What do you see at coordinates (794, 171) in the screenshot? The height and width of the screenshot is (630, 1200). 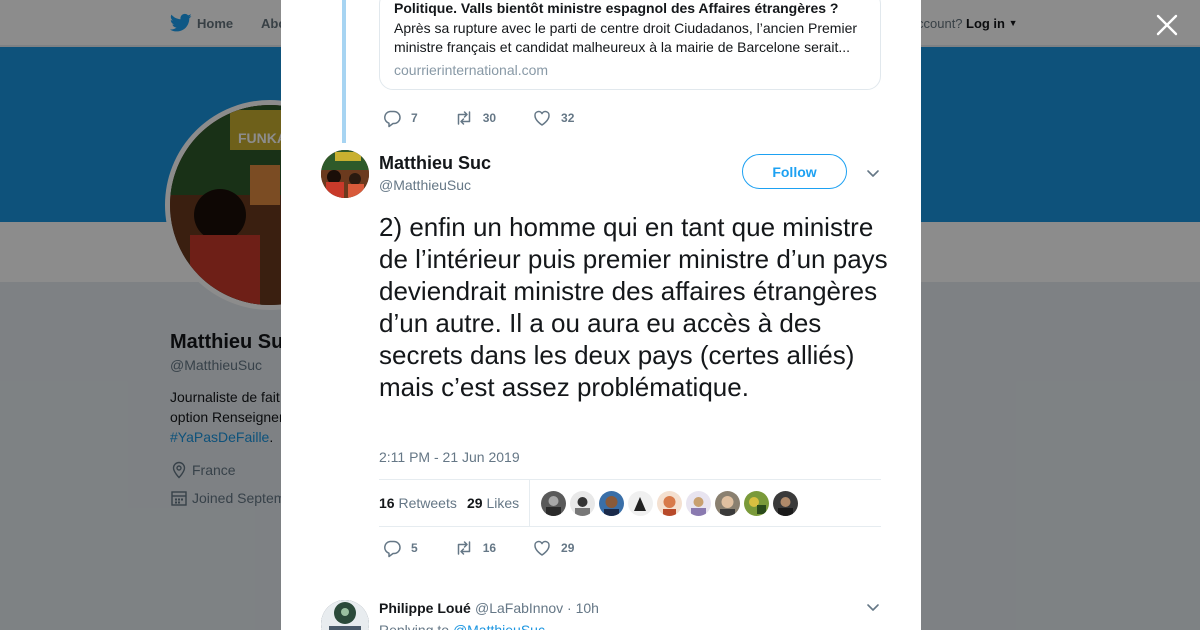 I see `follow-button: Follow` at bounding box center [794, 171].